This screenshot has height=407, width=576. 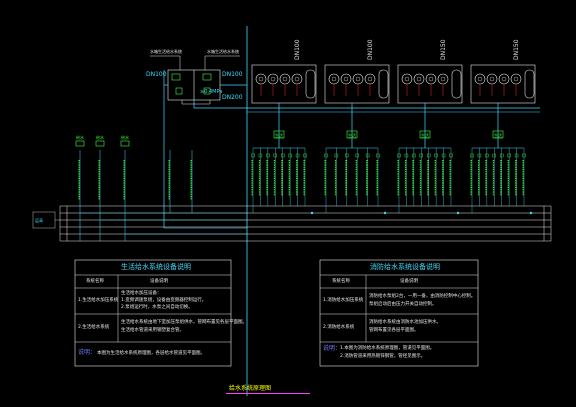 I want to click on dn-left-label: DN100, so click(x=156, y=74).